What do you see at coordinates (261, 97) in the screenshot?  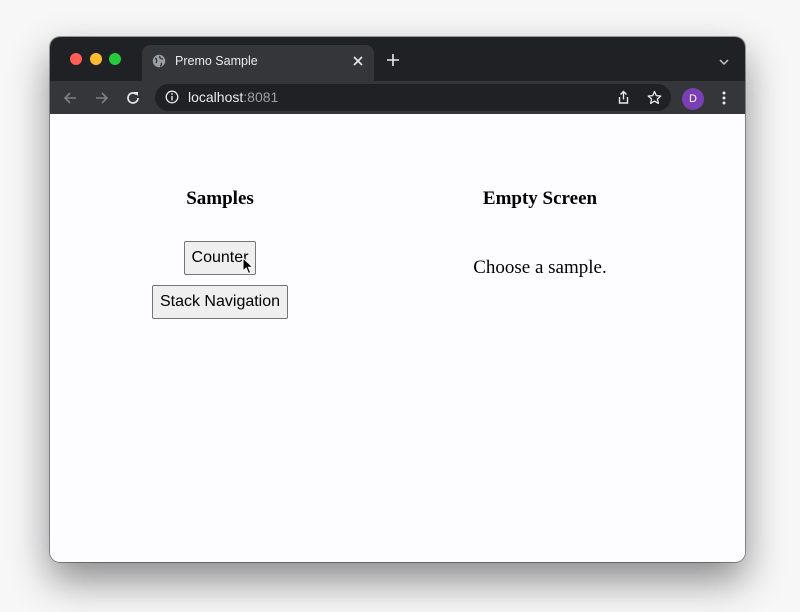 I see `url-port: :8081` at bounding box center [261, 97].